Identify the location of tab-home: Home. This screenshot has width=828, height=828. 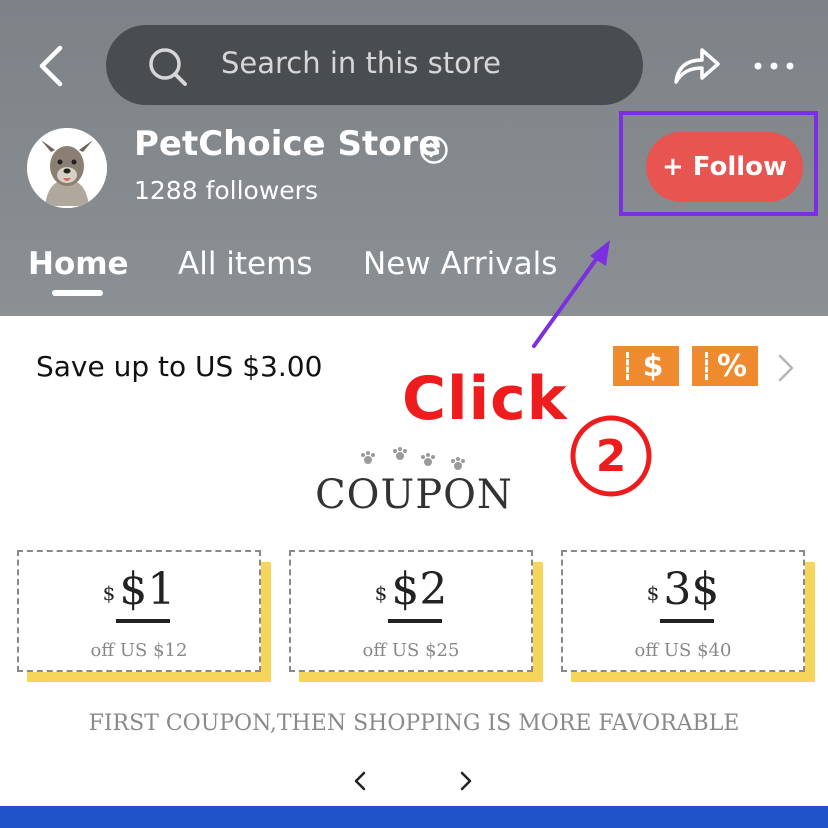
(78, 264).